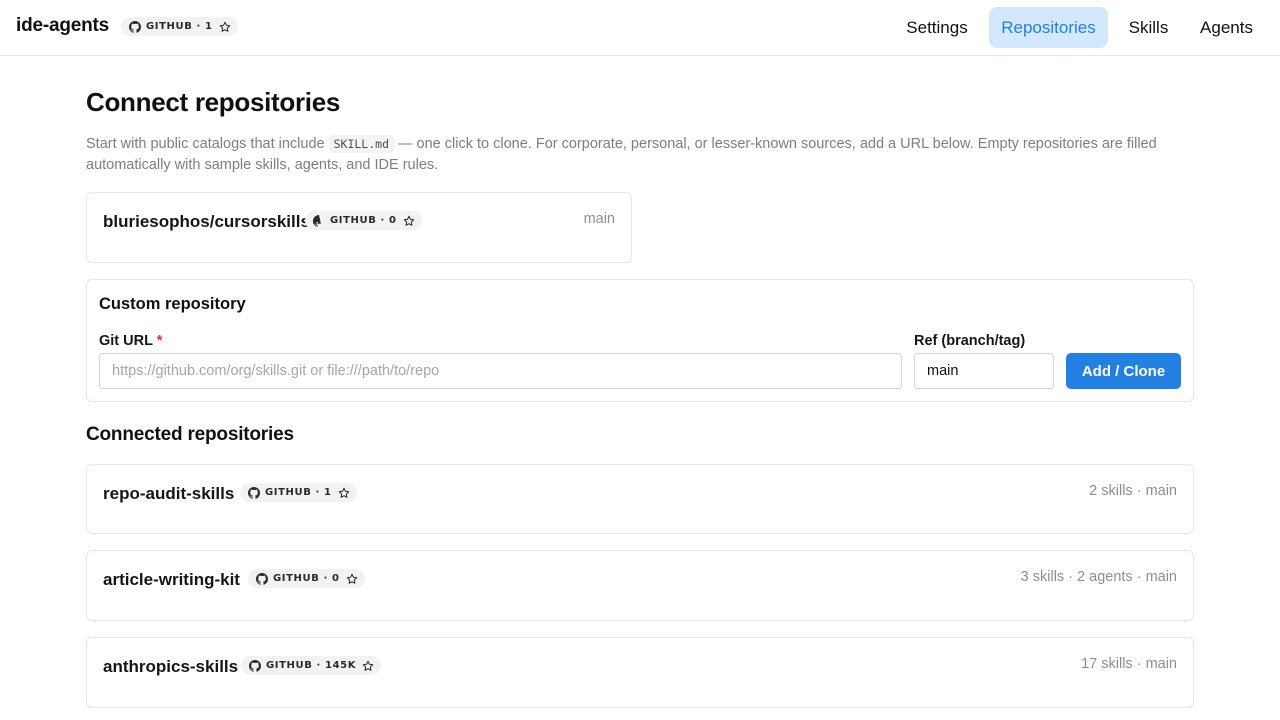 The image size is (1280, 720). Describe the element at coordinates (190, 434) in the screenshot. I see `connected-repos-title: Connected repositories` at that location.